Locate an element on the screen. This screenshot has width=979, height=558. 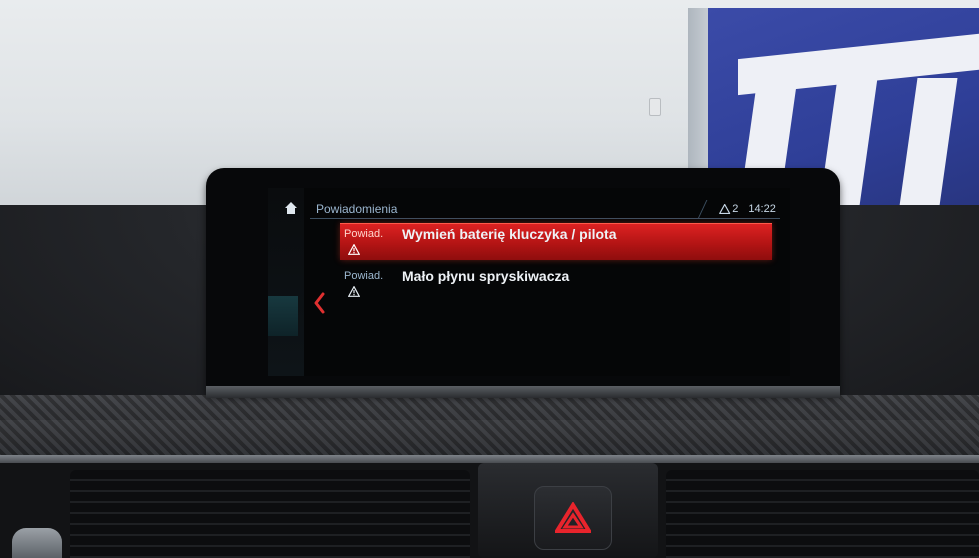
side-rail-highlight is located at coordinates (283, 316).